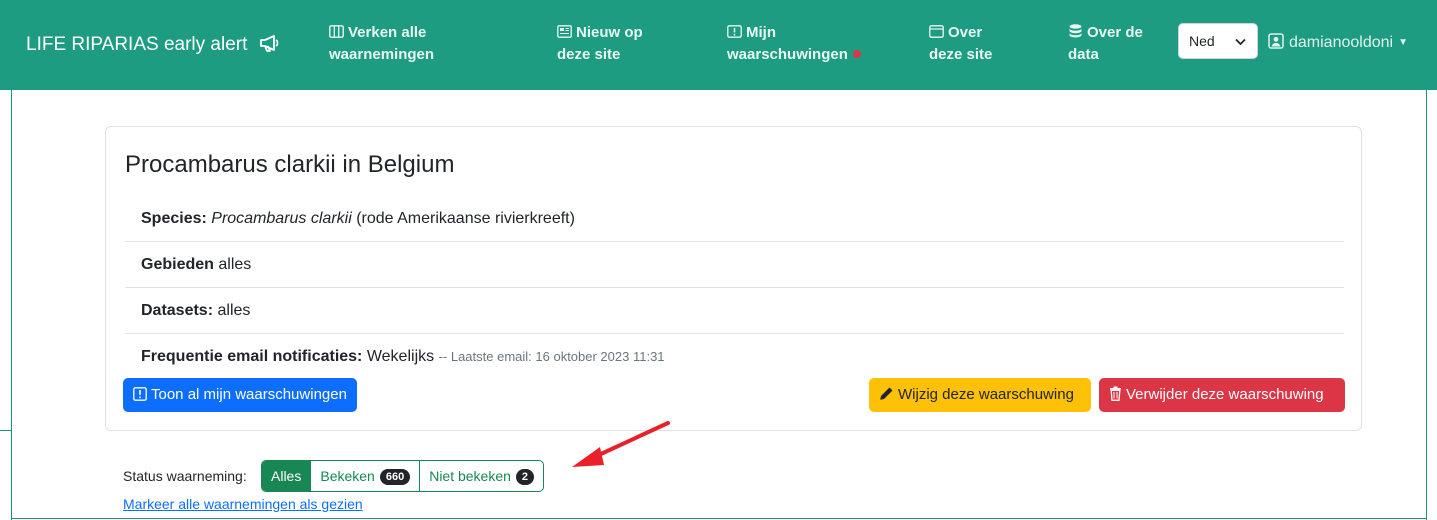  I want to click on nav-label-line2: data, so click(1083, 54).